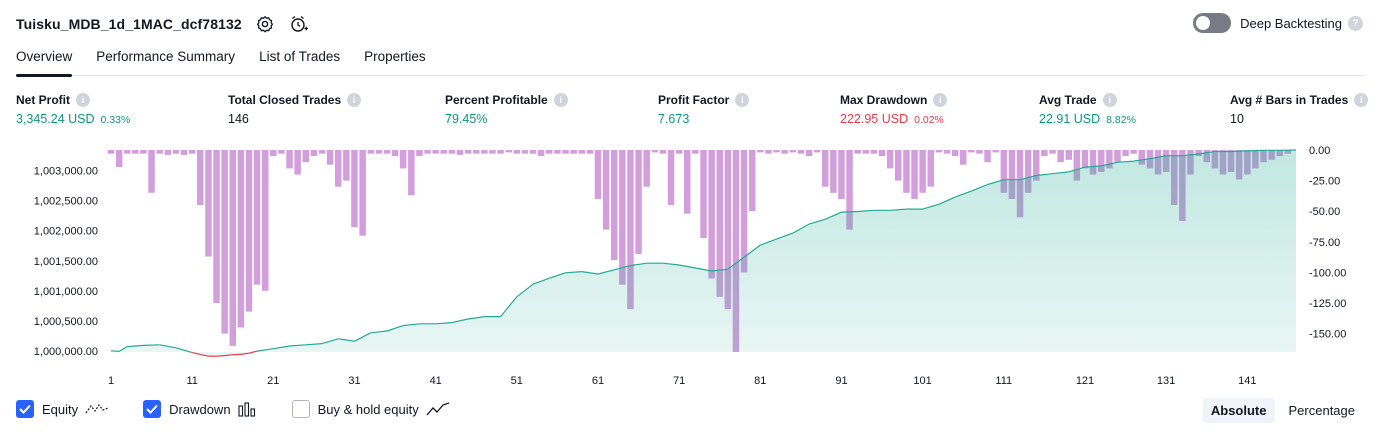  I want to click on buy-hold-checkbox, so click(300, 409).